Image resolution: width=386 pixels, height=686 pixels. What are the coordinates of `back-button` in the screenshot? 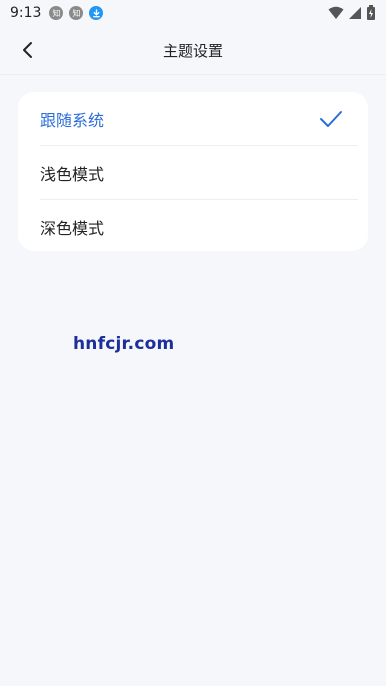 It's located at (28, 50).